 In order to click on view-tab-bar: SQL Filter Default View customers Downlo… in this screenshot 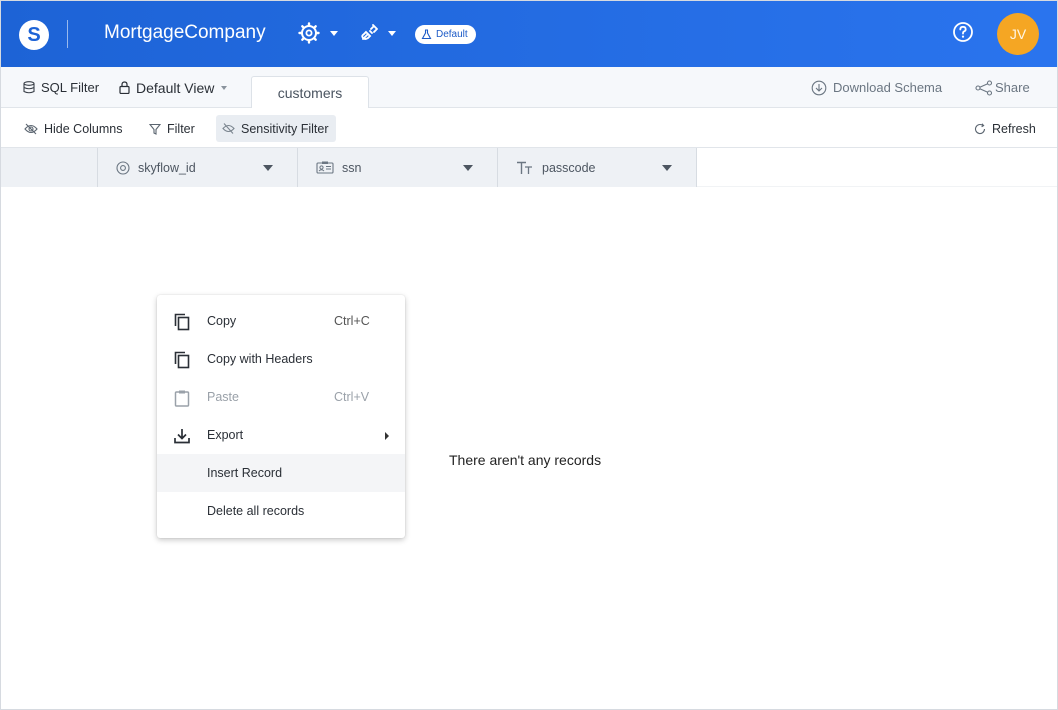, I will do `click(529, 88)`.